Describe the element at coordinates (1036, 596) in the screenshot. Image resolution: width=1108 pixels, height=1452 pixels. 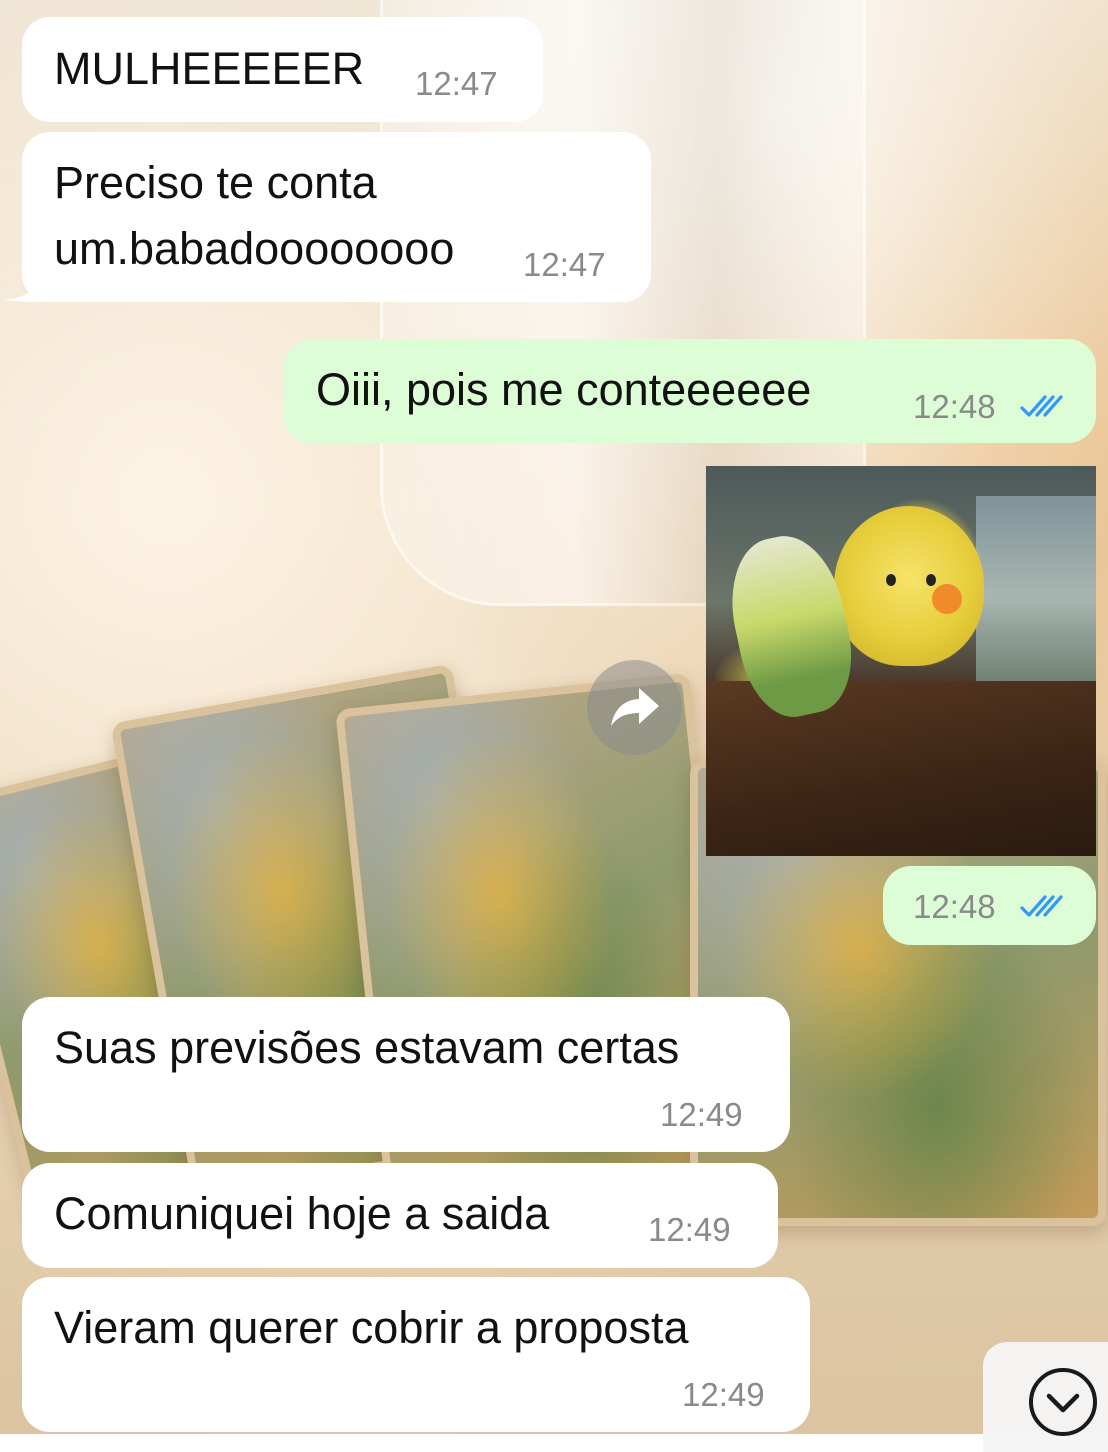
I see `gif-background-shelf` at that location.